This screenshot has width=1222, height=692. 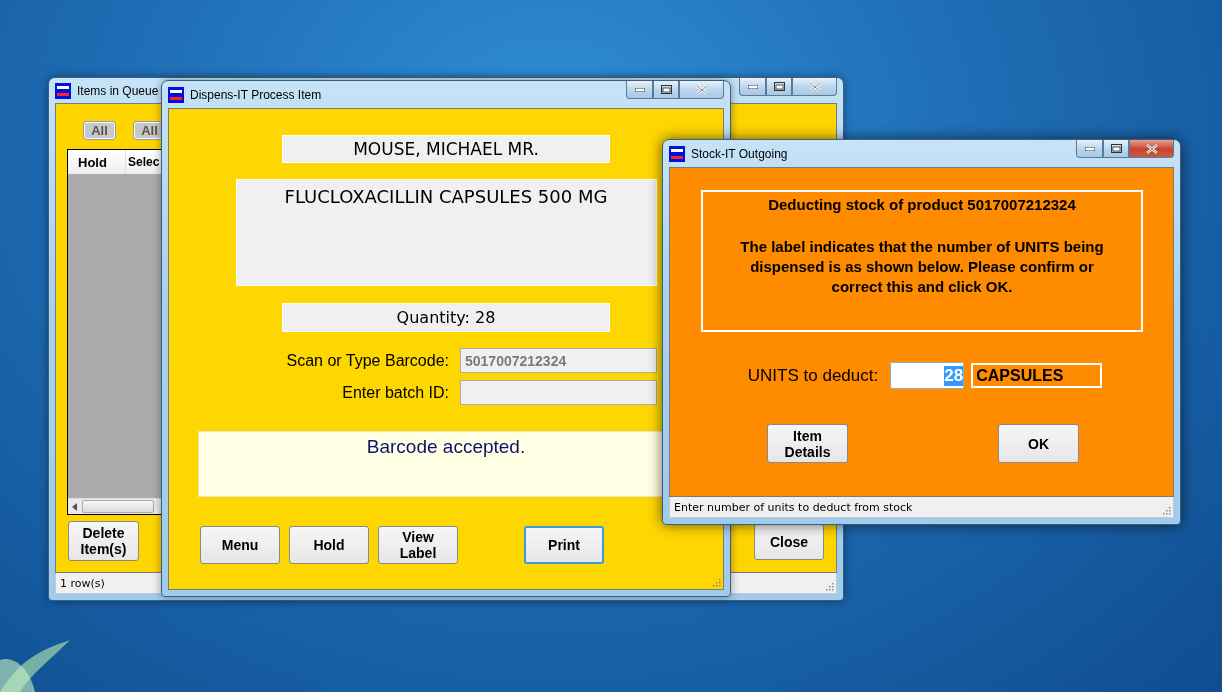 What do you see at coordinates (75, 506) in the screenshot?
I see `scroll-left-icon` at bounding box center [75, 506].